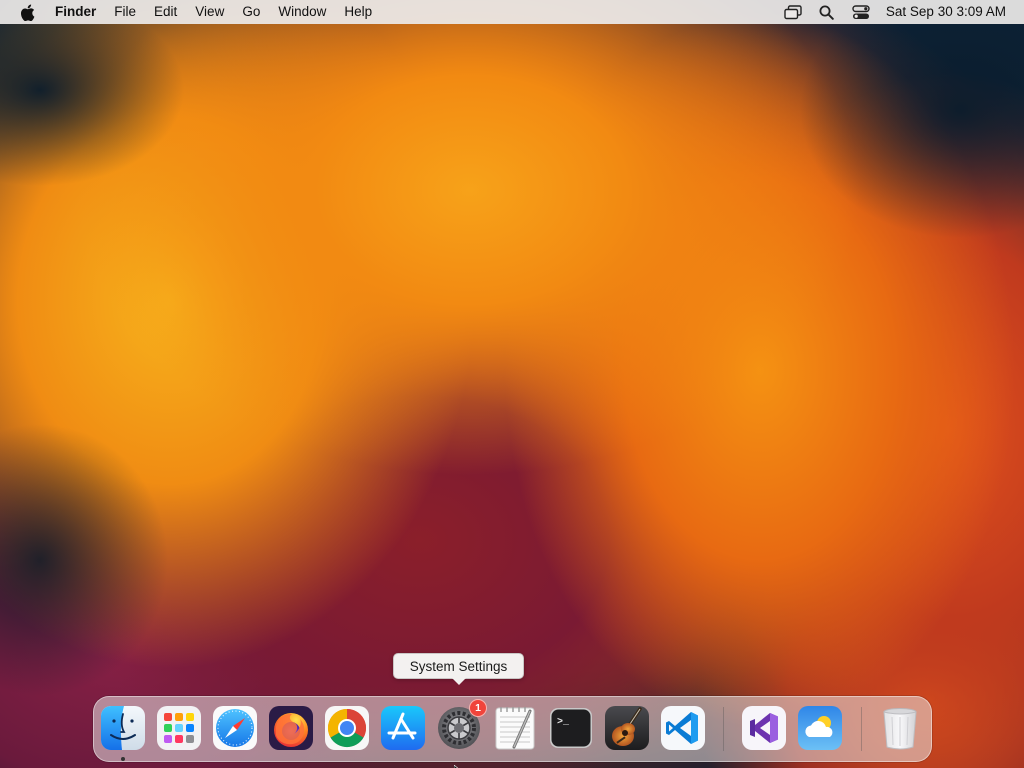  I want to click on vscode-icon, so click(683, 728).